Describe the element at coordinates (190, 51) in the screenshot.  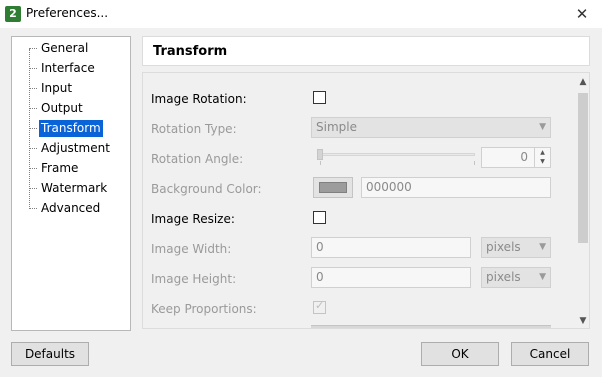
I see `panel-title: Transform` at that location.